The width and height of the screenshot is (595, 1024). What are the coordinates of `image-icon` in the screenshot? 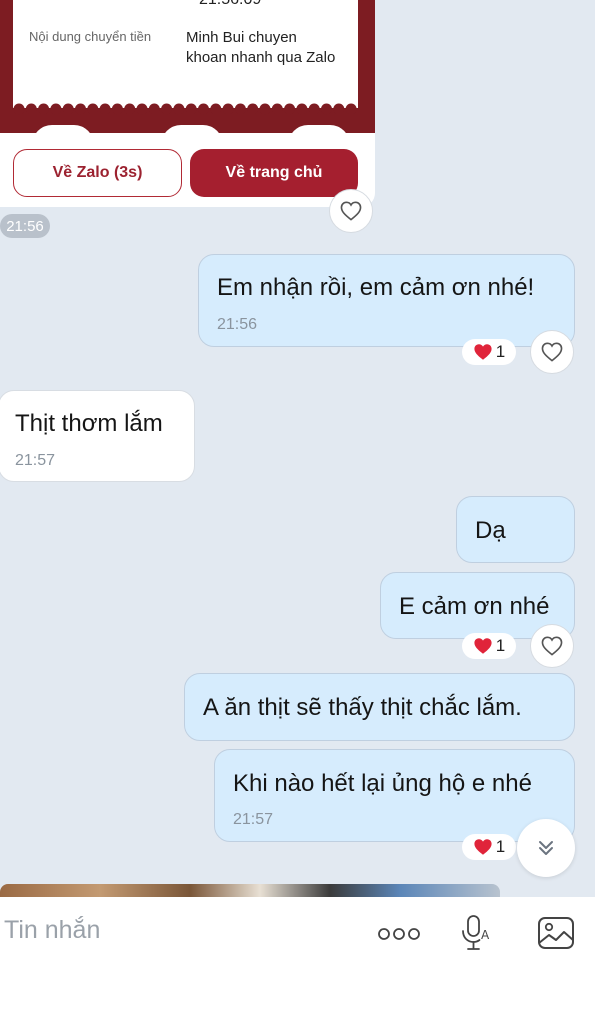 It's located at (556, 933).